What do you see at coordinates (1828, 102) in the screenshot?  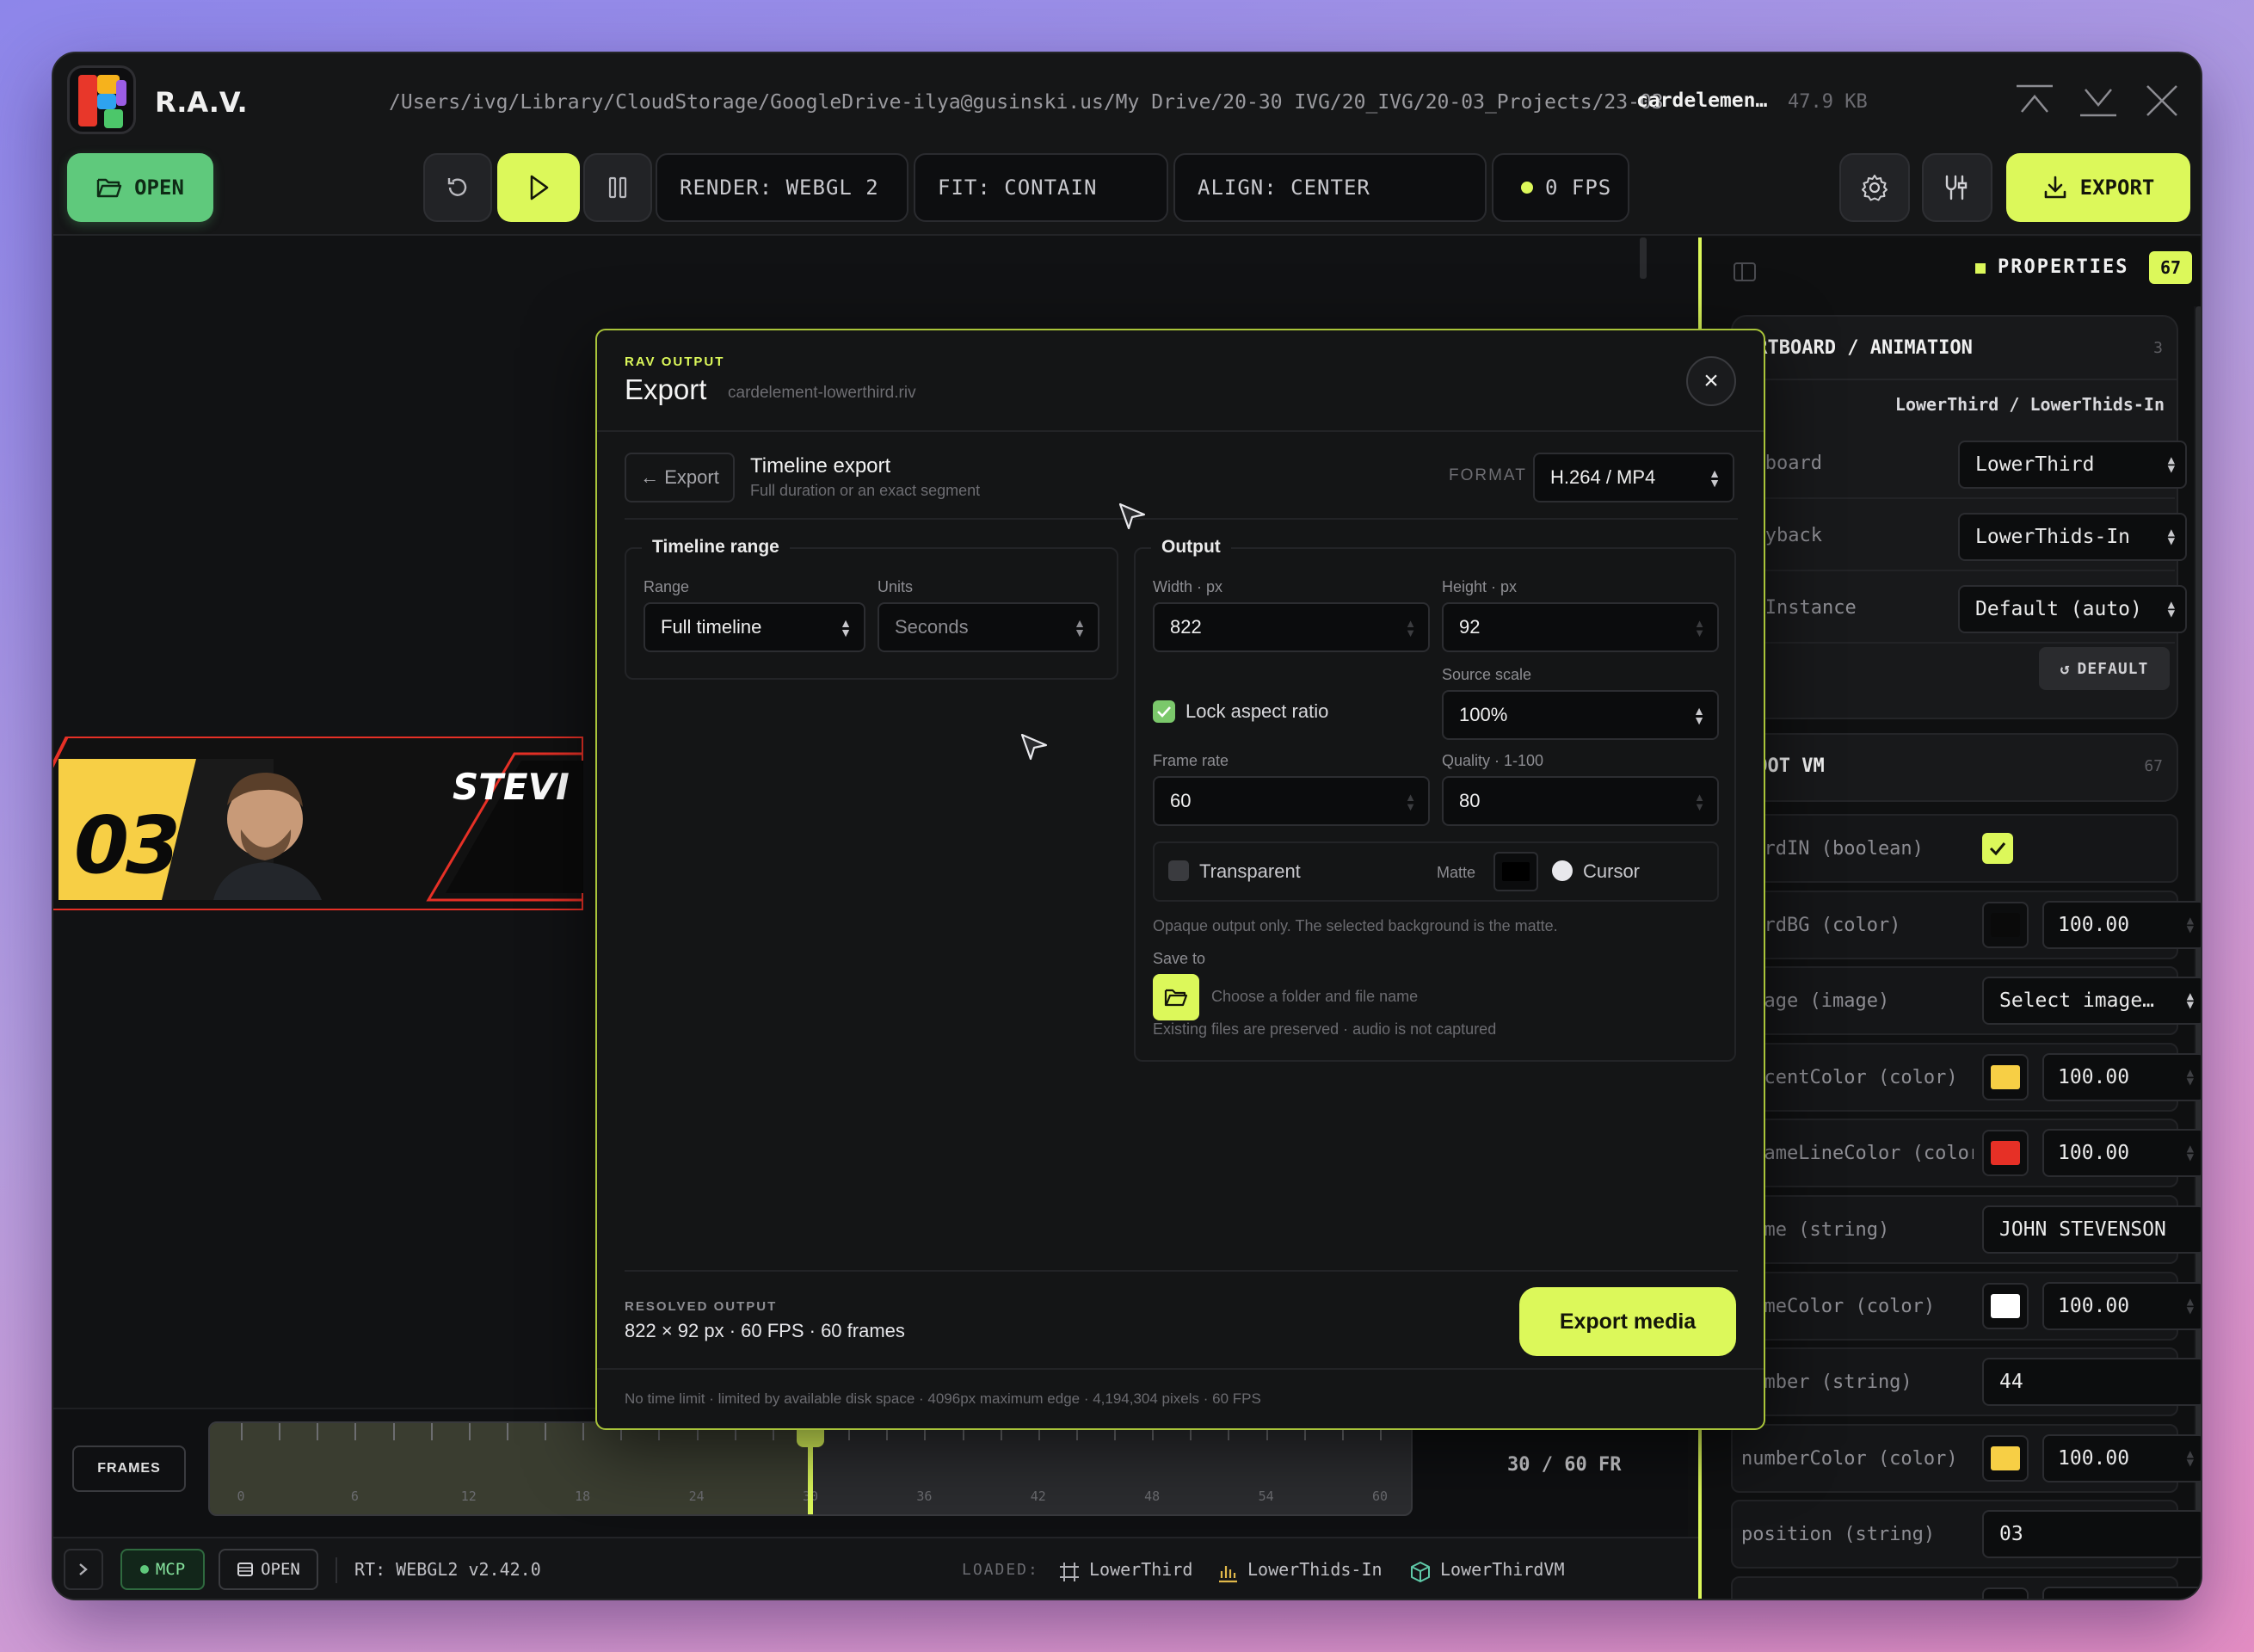 I see `file-size: 47.9 KB` at bounding box center [1828, 102].